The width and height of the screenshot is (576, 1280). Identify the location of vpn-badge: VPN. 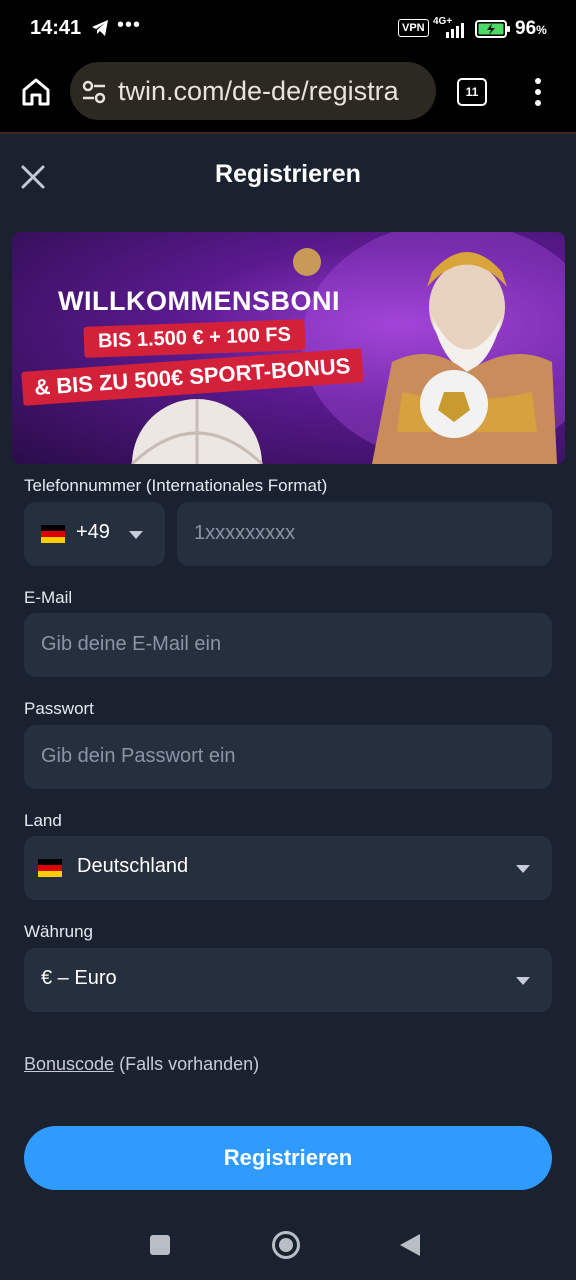
(413, 28).